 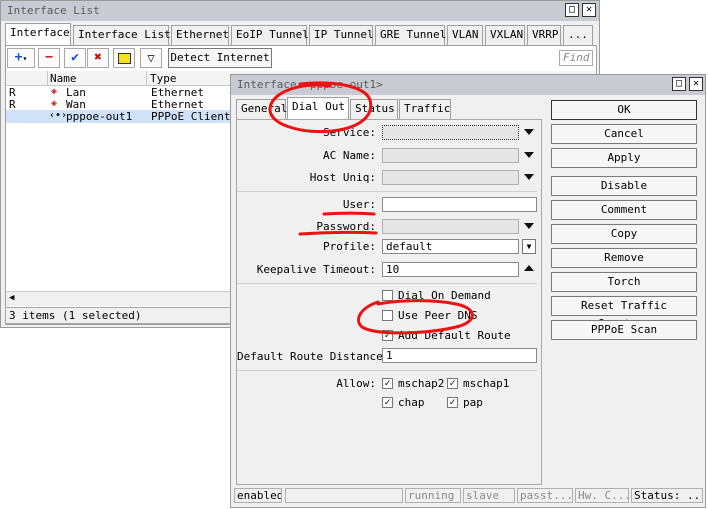 What do you see at coordinates (450, 269) in the screenshot?
I see `keepalive-input: 10` at bounding box center [450, 269].